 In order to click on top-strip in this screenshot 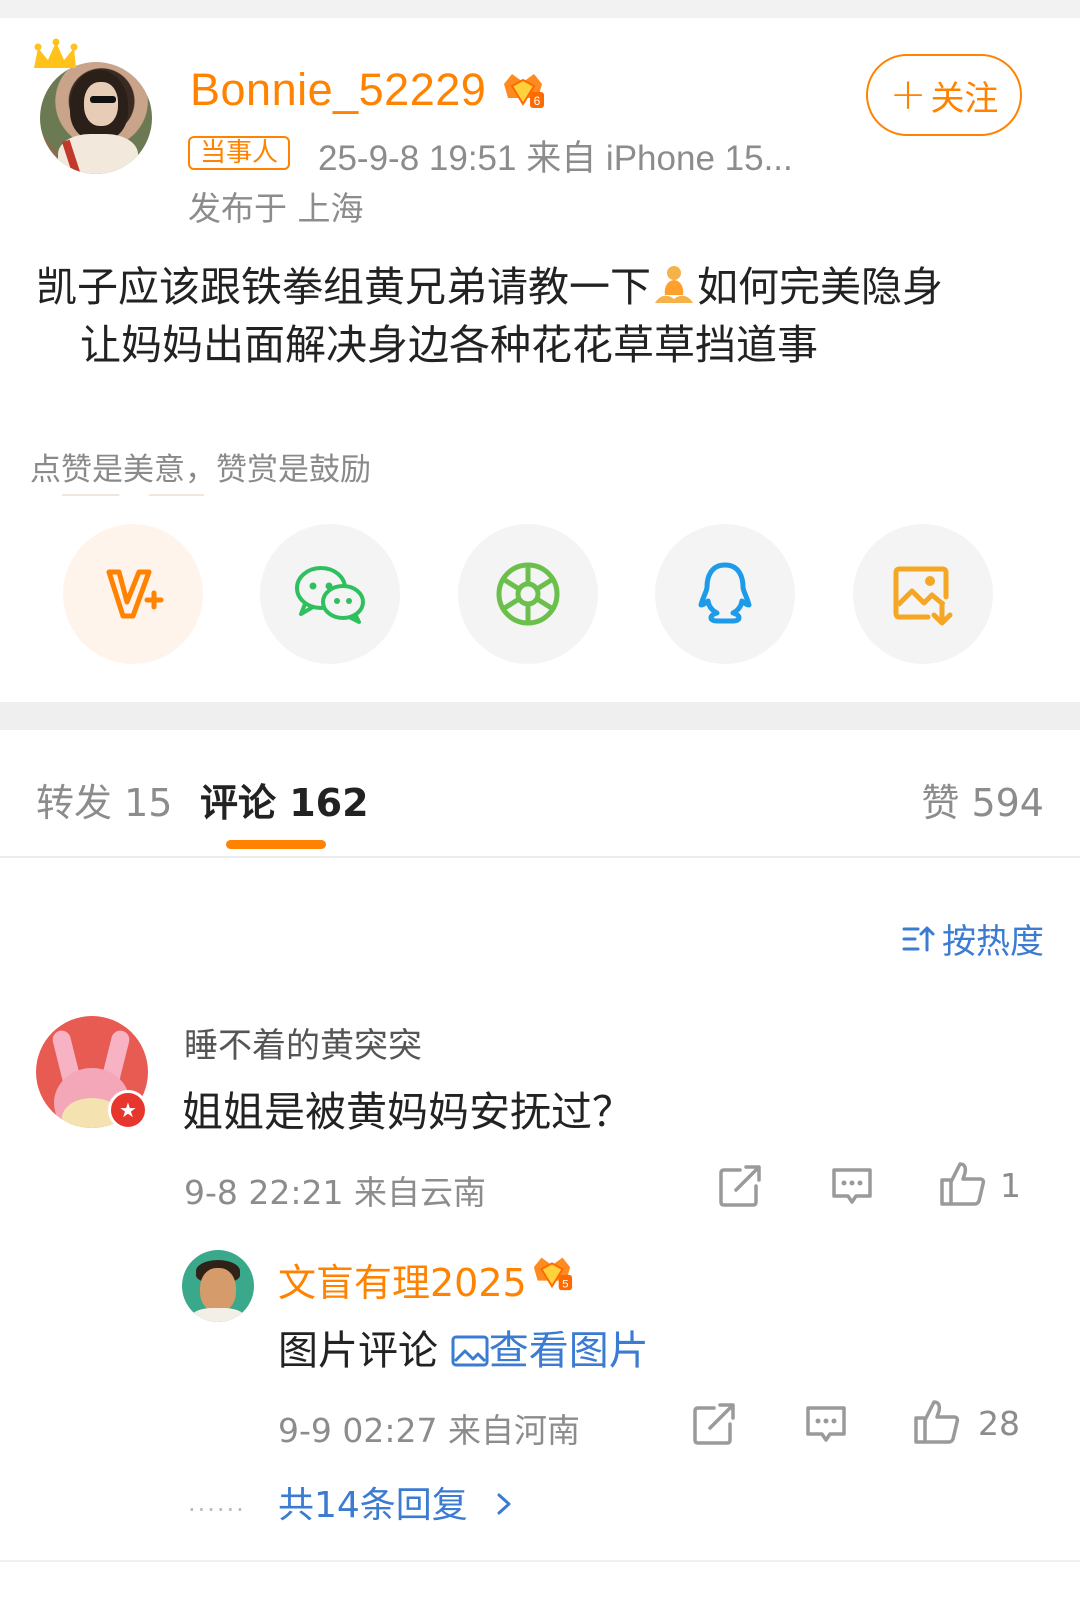, I will do `click(540, 9)`.